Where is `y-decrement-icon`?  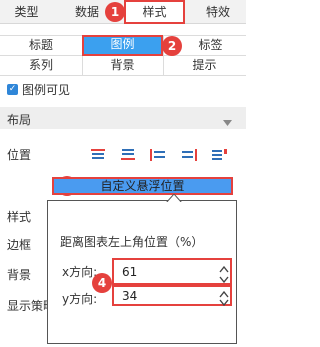 y-decrement-icon is located at coordinates (224, 301).